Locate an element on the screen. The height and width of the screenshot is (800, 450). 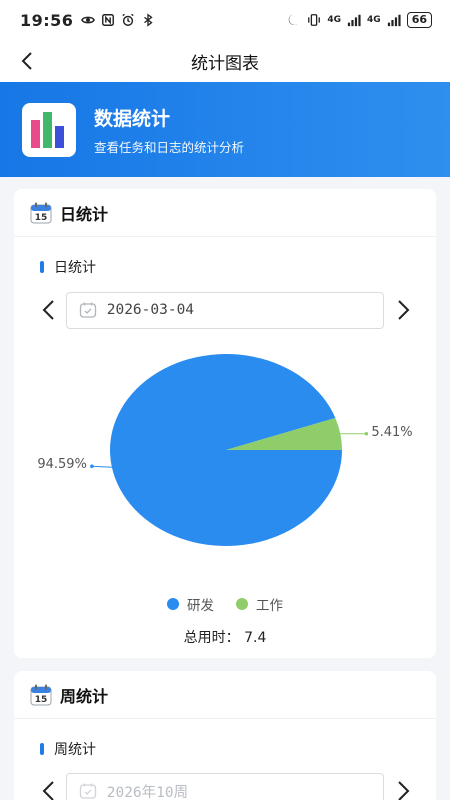
week-input: 2026年10周 is located at coordinates (225, 786).